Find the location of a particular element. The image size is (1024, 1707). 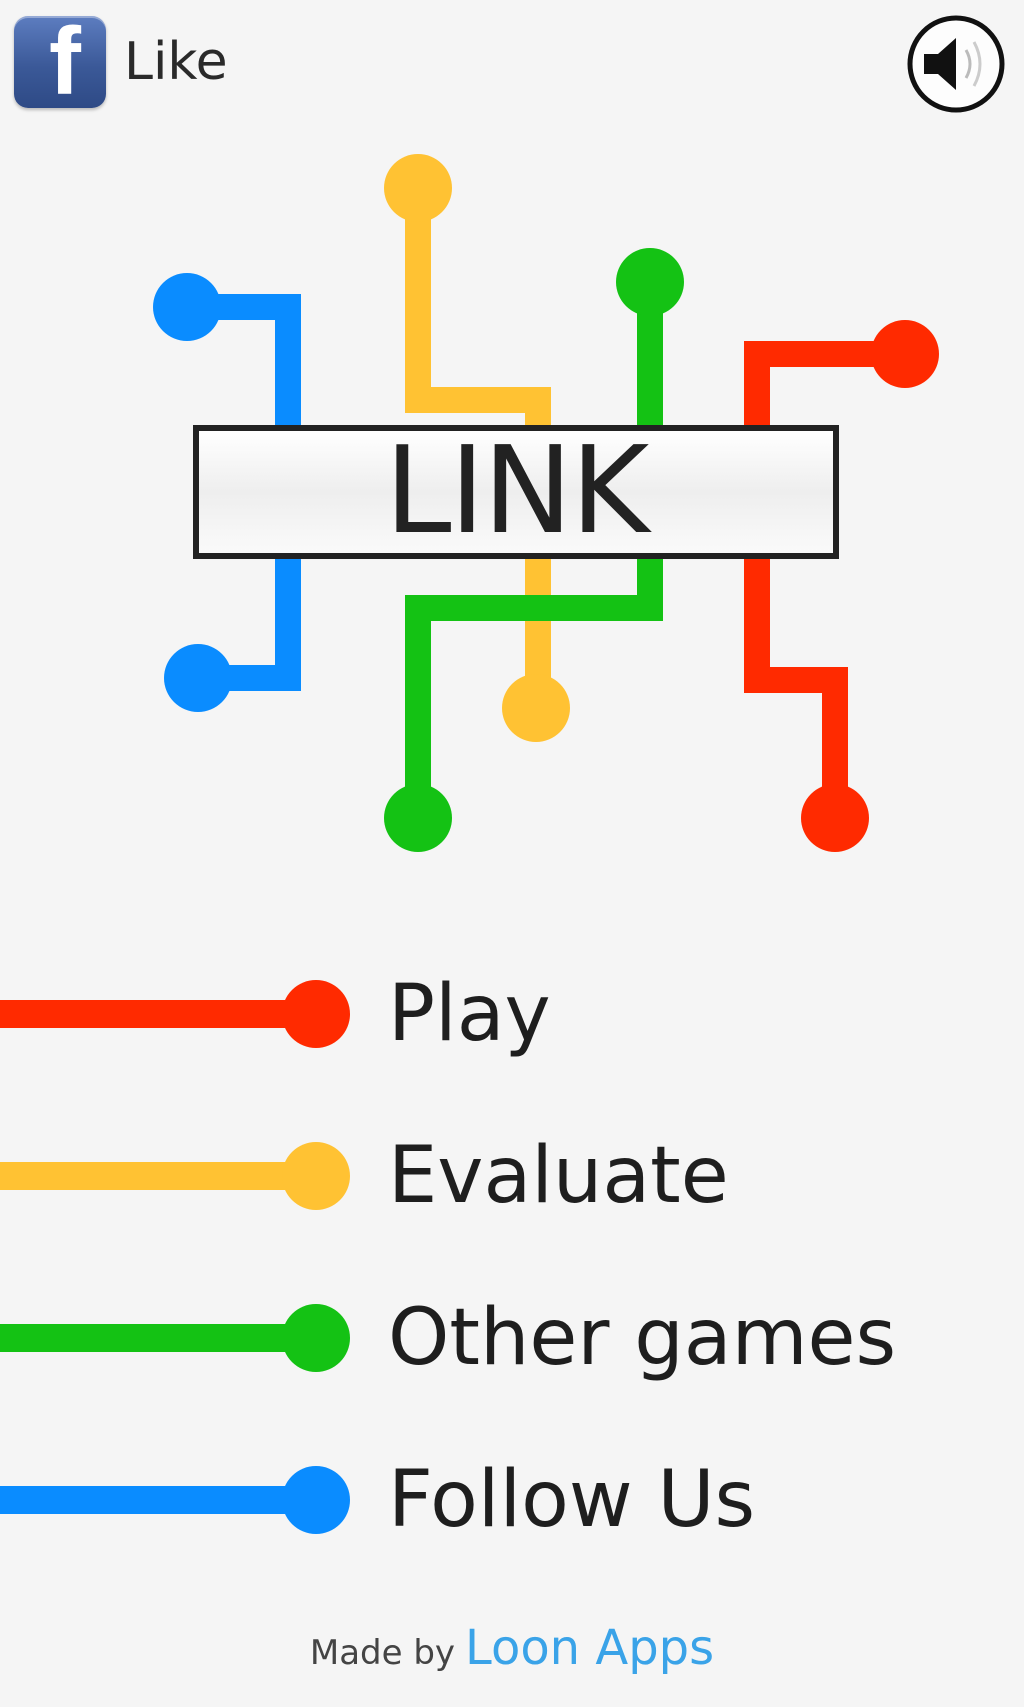

menu-line-blue is located at coordinates (150, 1500).